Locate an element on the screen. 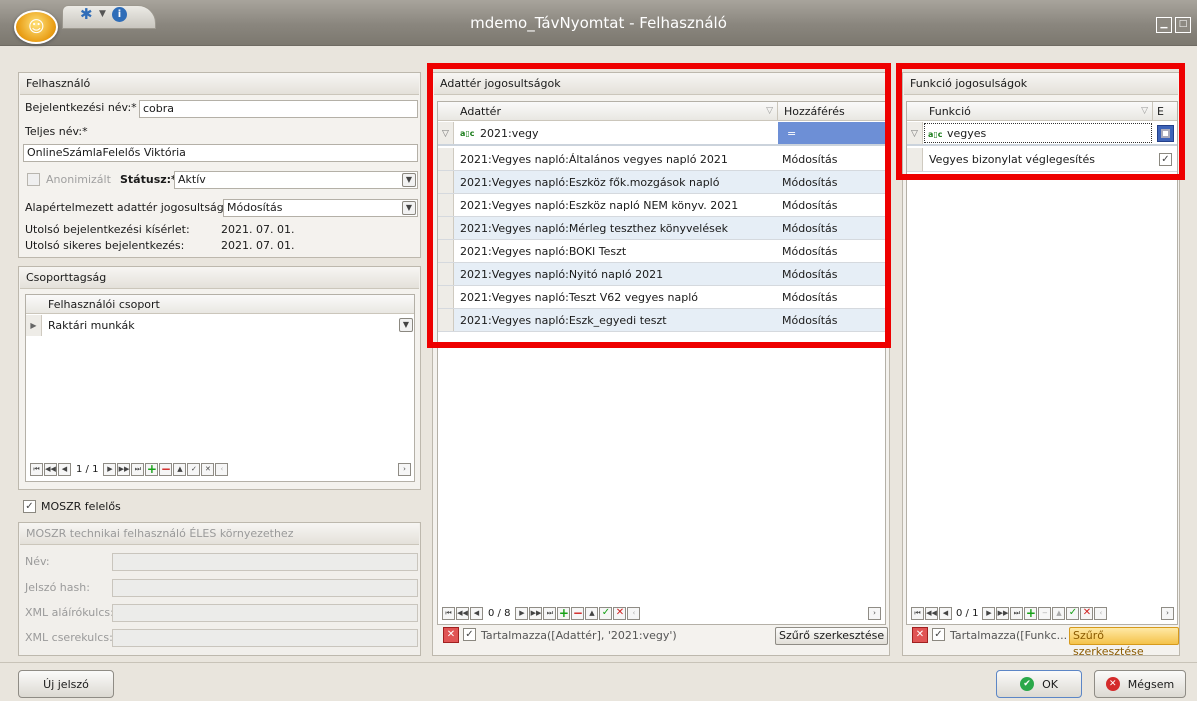 The width and height of the screenshot is (1197, 701). col-header-group: Felhasználói csoport is located at coordinates (220, 304).